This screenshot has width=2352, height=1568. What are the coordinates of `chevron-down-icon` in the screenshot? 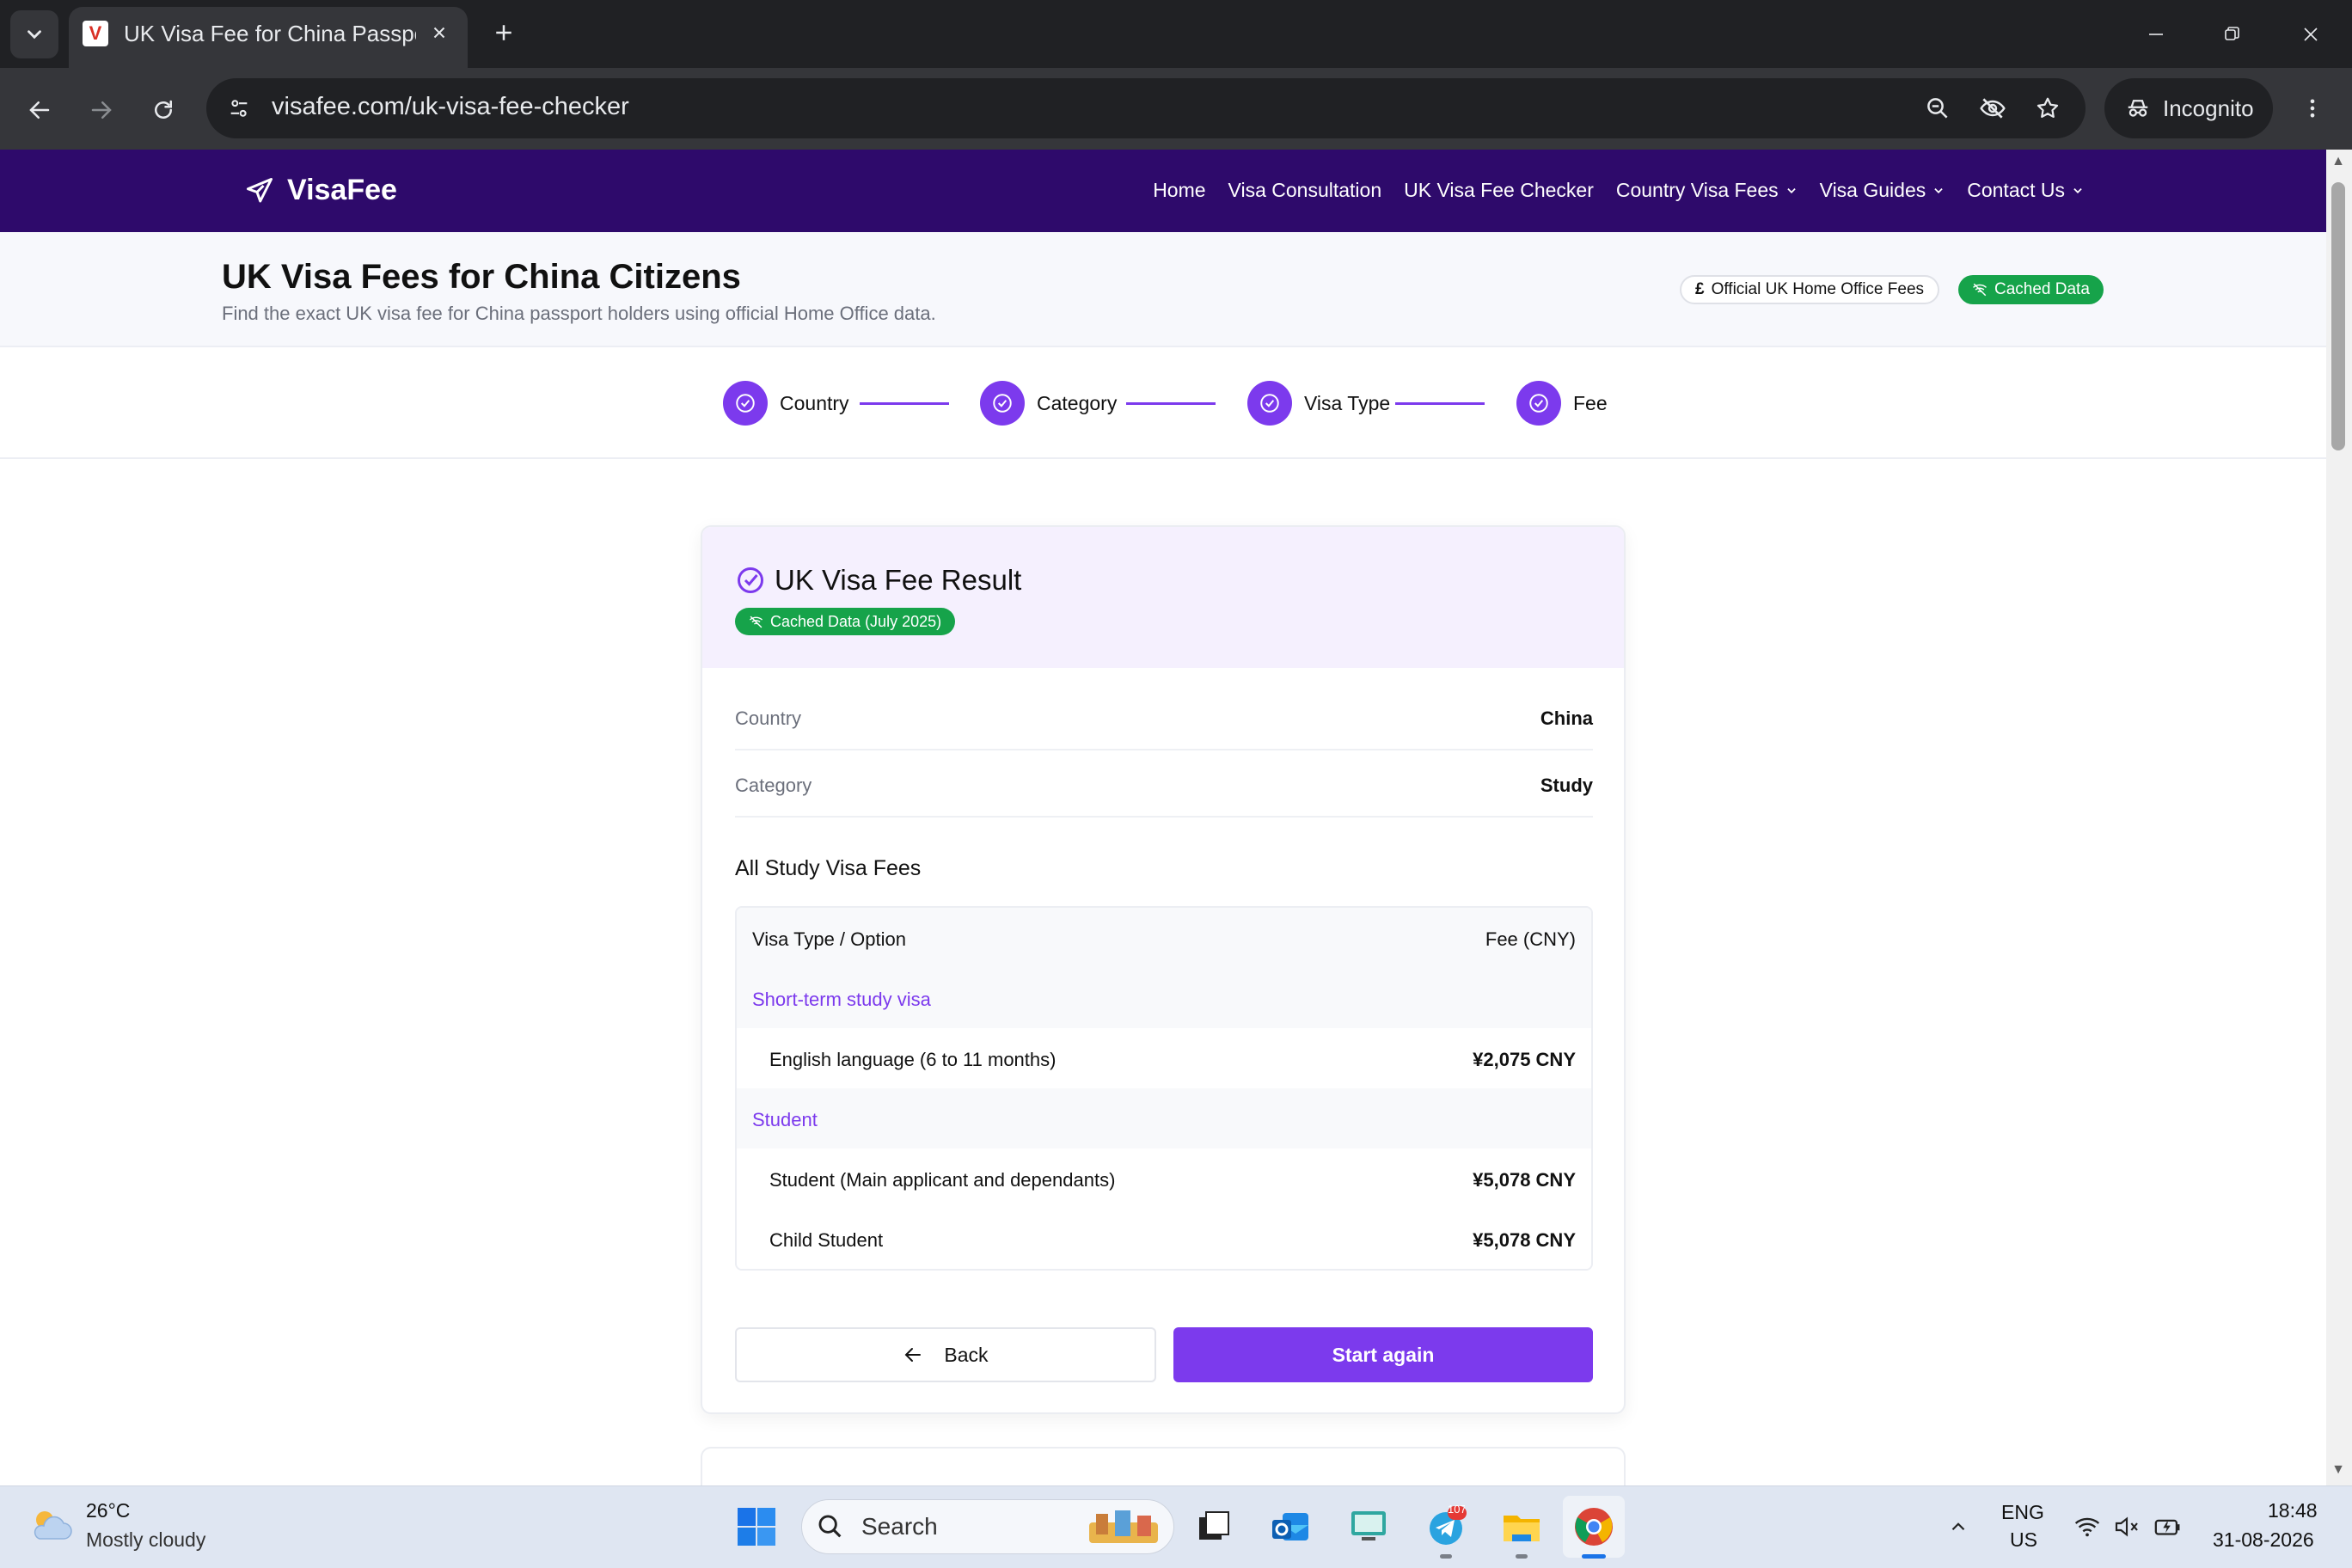 It's located at (1938, 190).